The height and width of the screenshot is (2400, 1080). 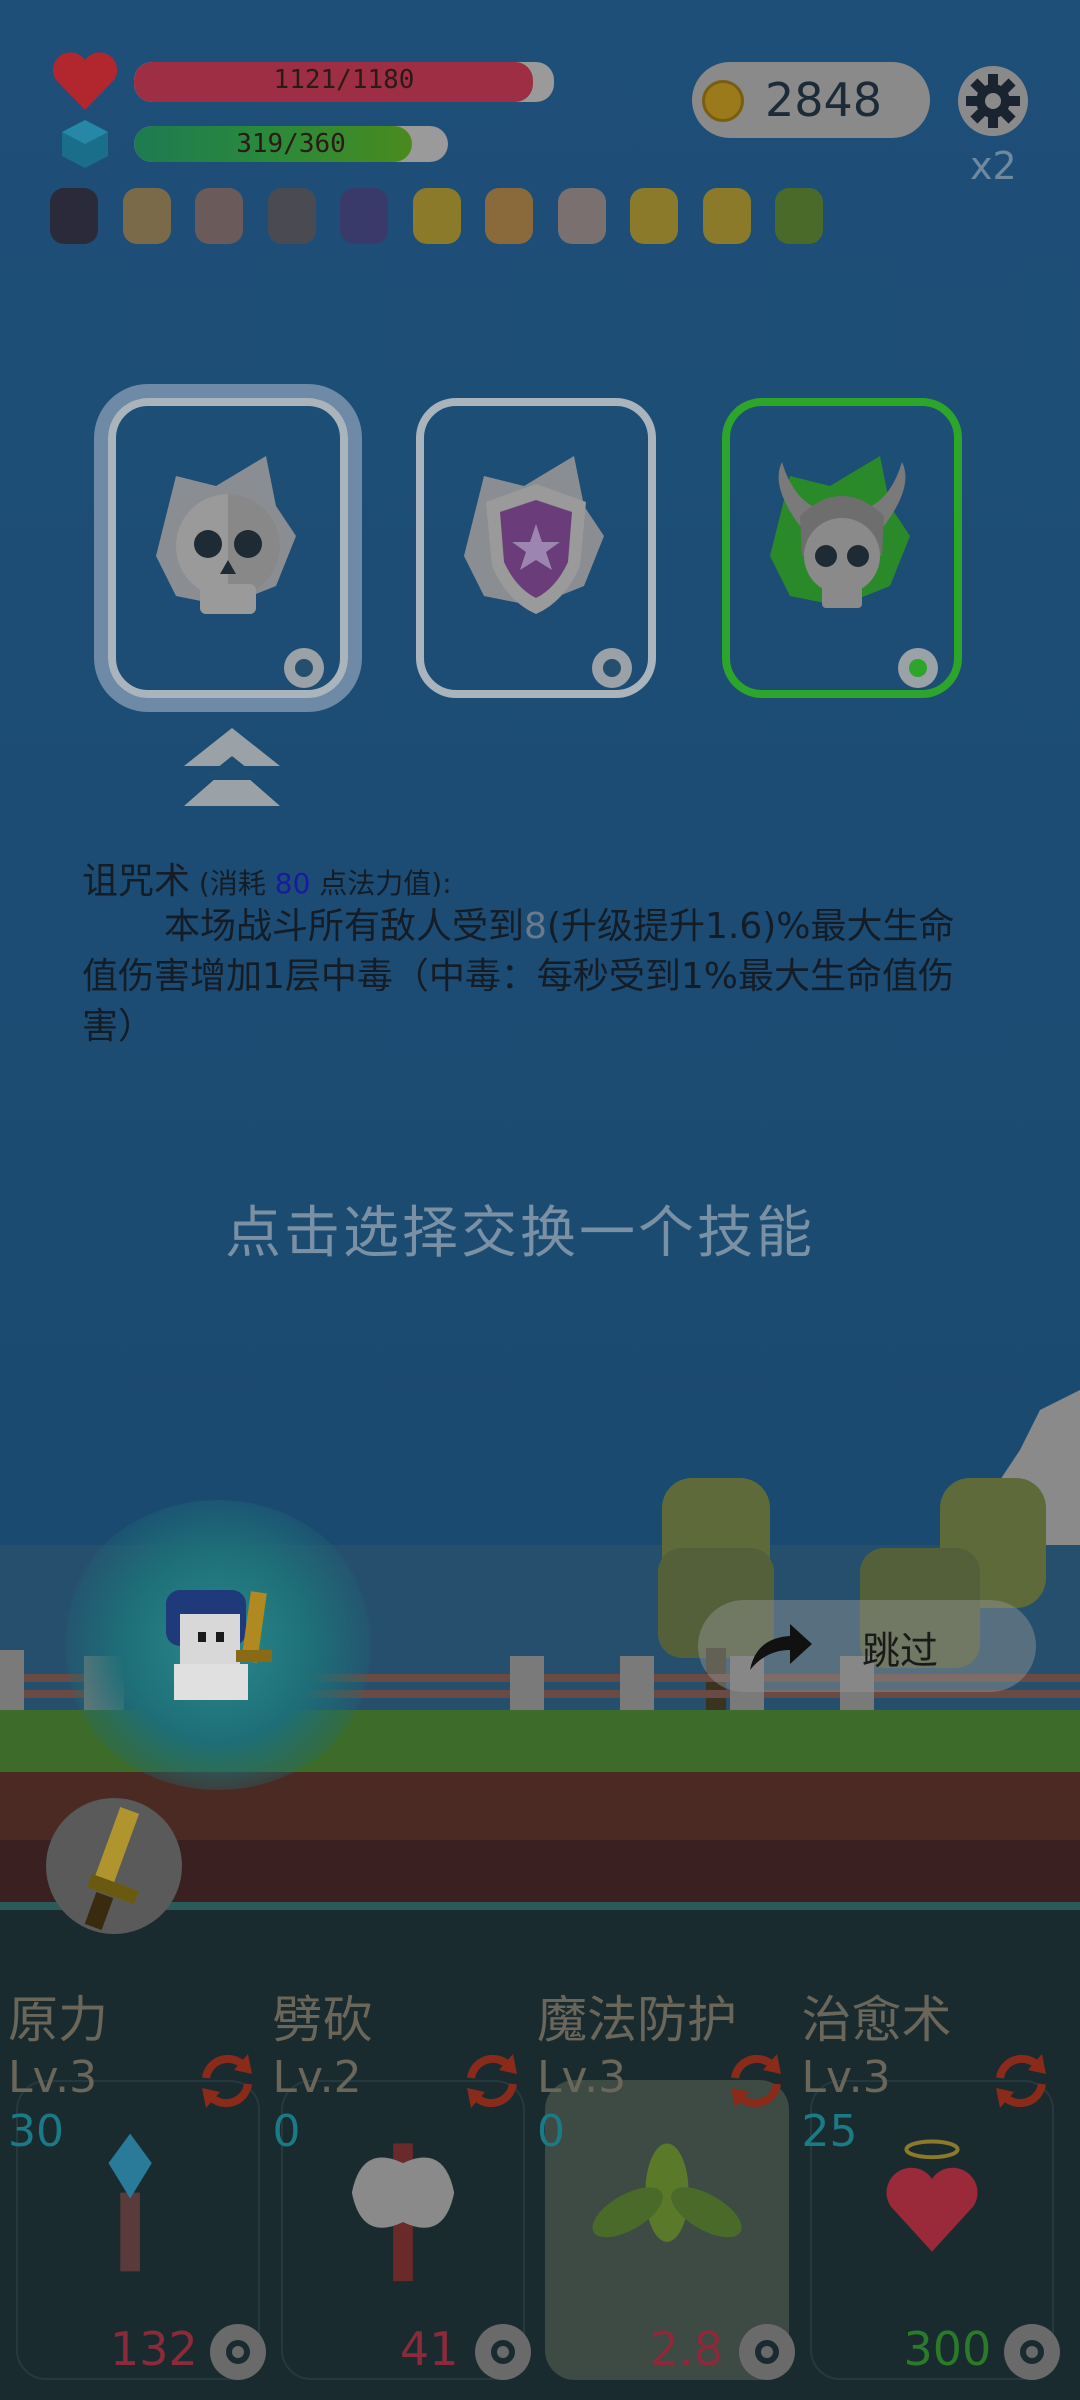 I want to click on skill-name: 治愈术, so click(x=876, y=2020).